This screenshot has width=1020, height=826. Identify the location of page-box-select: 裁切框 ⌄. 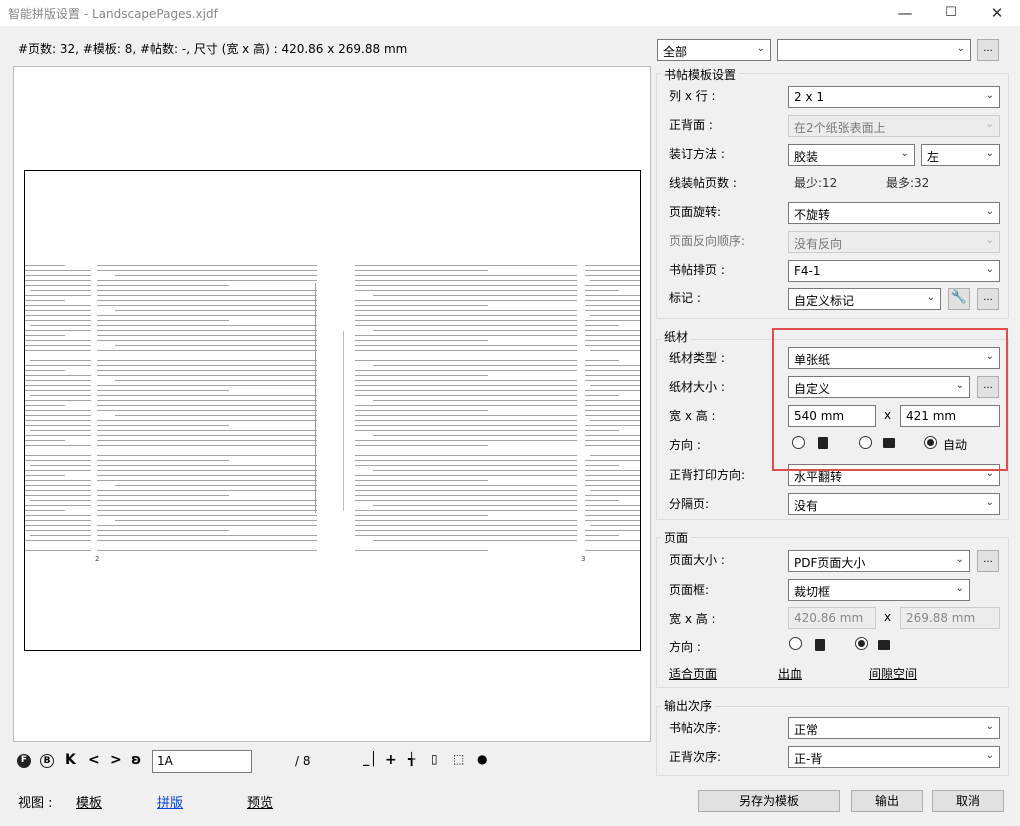
(879, 590).